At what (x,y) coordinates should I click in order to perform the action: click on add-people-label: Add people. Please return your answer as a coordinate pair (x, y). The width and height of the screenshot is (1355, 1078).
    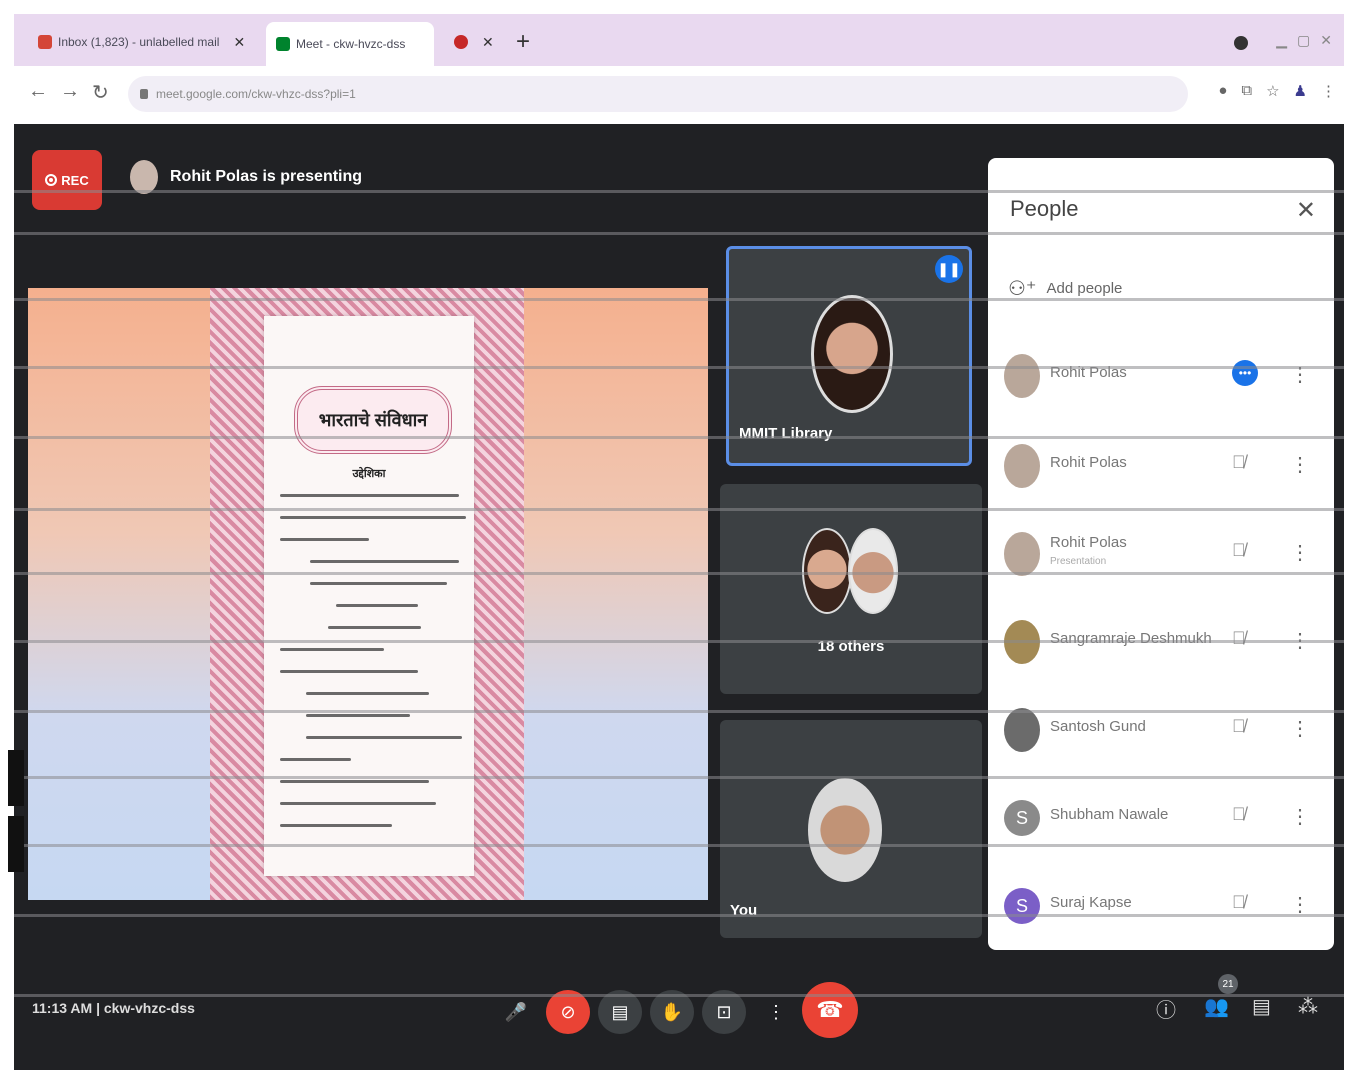
    Looking at the image, I should click on (1084, 288).